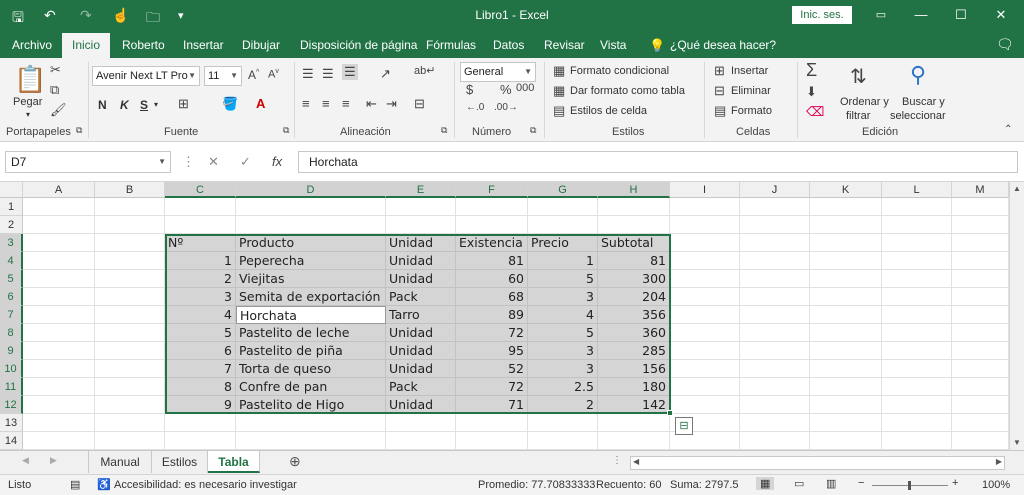  Describe the element at coordinates (492, 261) in the screenshot. I see `cell-f4: 81` at that location.